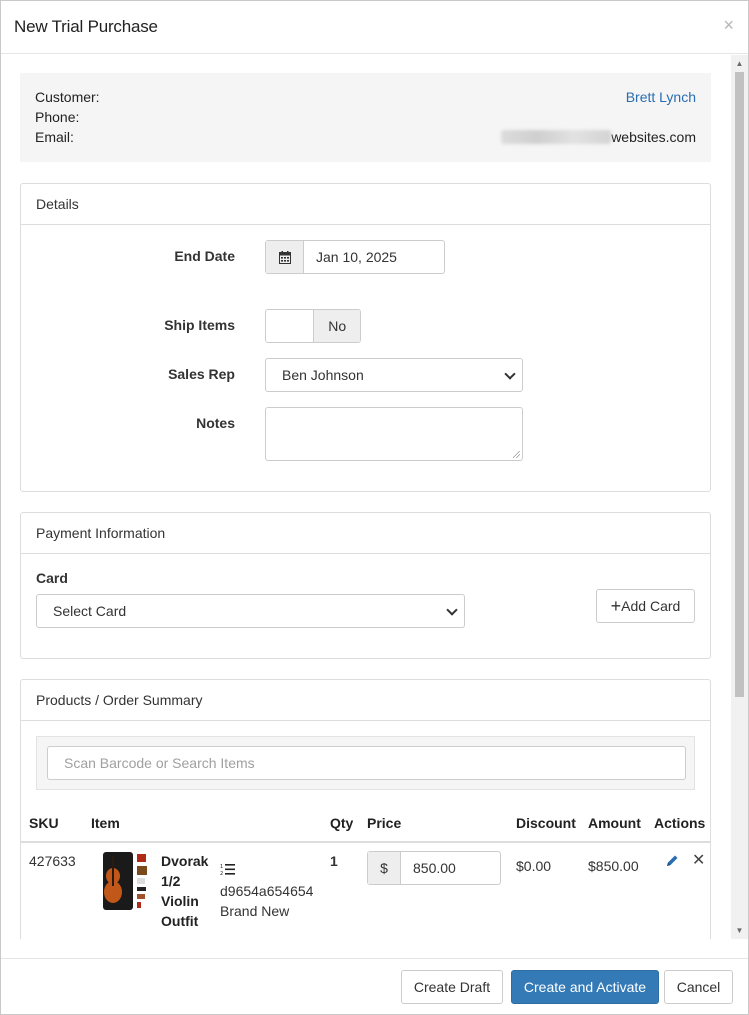 Image resolution: width=749 pixels, height=1015 pixels. Describe the element at coordinates (221, 867) in the screenshot. I see `svg-text: 1` at that location.